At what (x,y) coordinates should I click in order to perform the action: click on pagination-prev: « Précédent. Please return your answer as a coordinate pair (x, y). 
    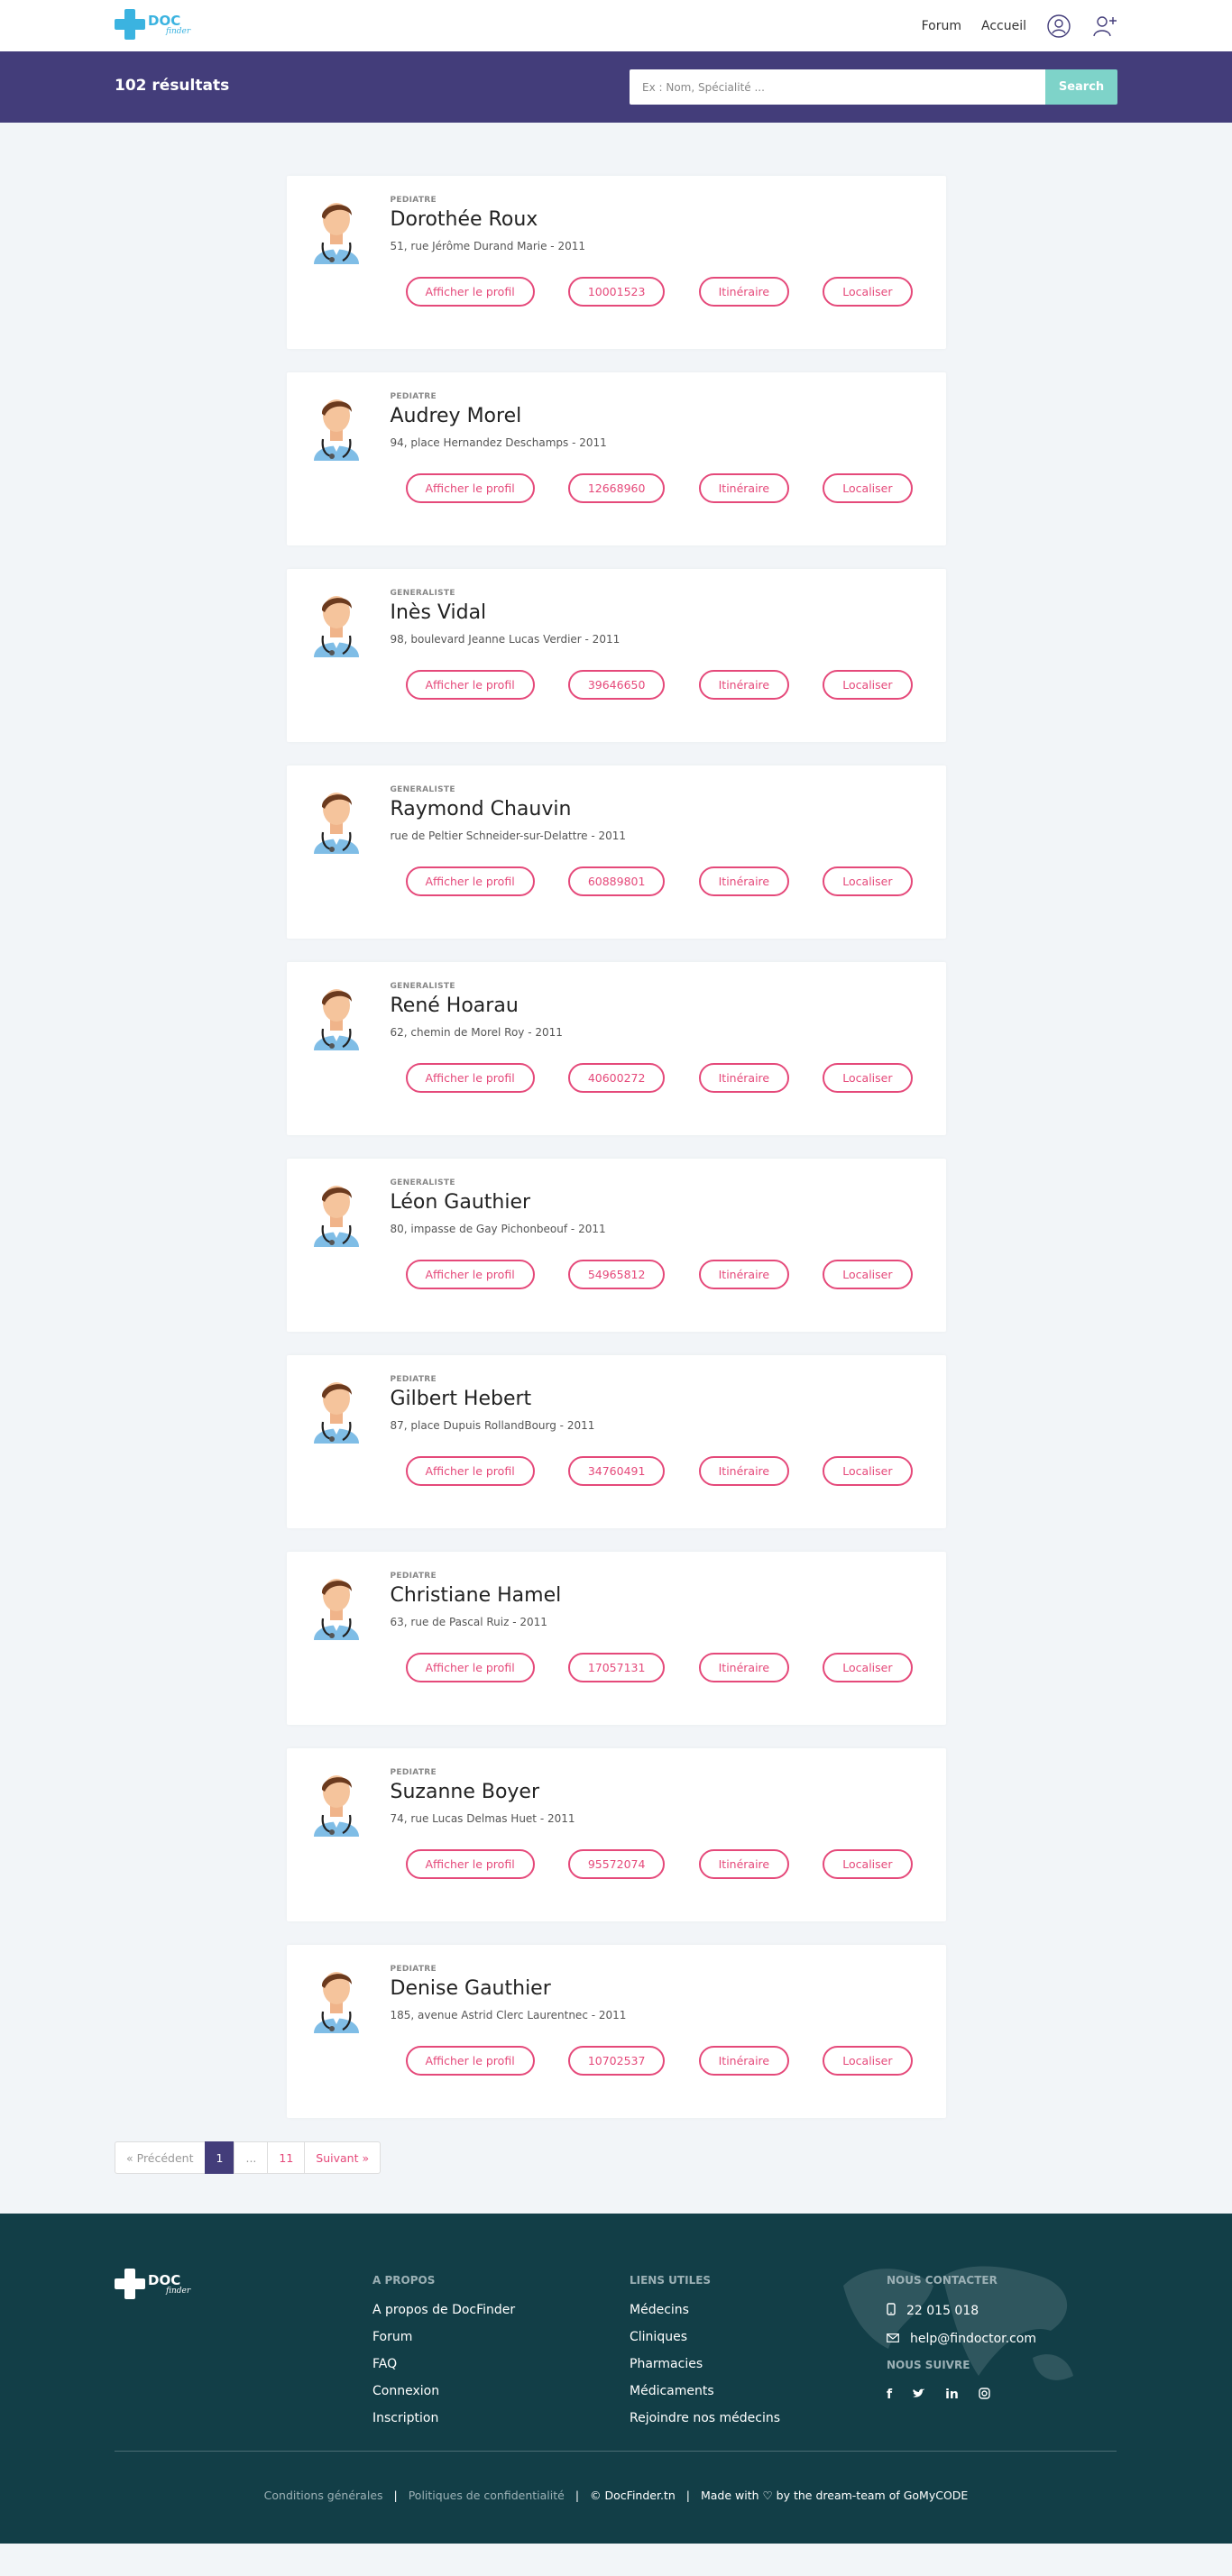
    Looking at the image, I should click on (161, 2157).